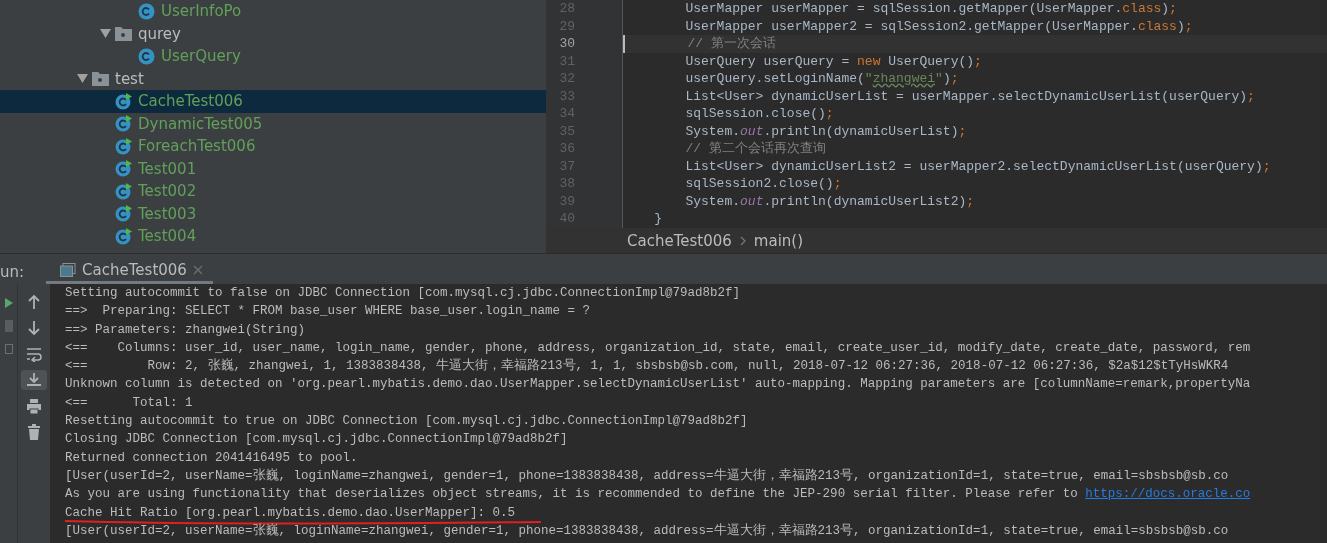 The width and height of the screenshot is (1327, 543). Describe the element at coordinates (658, 384) in the screenshot. I see `console-line: Unknown column is detected on 'org.pearl.mybatis.demo.dao.UserMapper.selectDynamicUserList' auto-mapping. Mapping parameters are [columnName=remark,propertyNa` at that location.